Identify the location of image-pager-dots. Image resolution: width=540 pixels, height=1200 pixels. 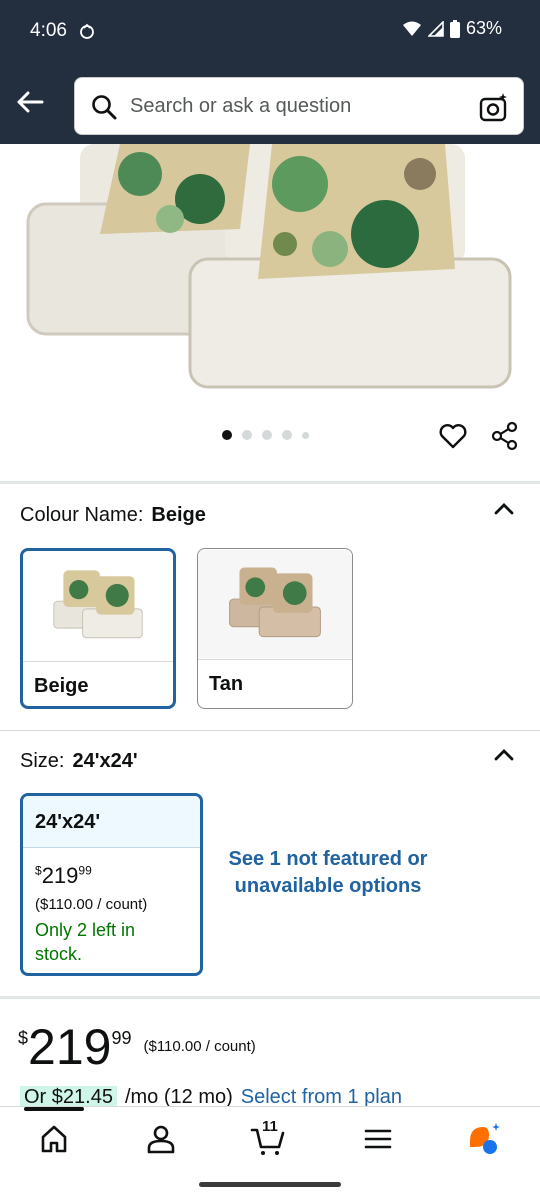
(265, 435).